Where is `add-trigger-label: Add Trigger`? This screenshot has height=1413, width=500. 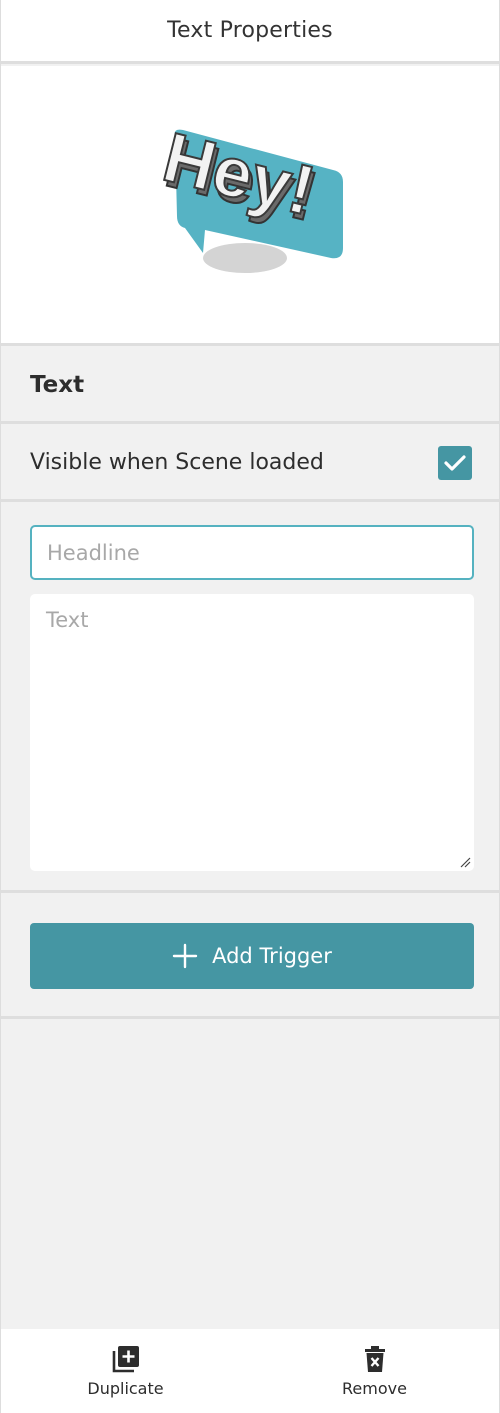
add-trigger-label: Add Trigger is located at coordinates (272, 956).